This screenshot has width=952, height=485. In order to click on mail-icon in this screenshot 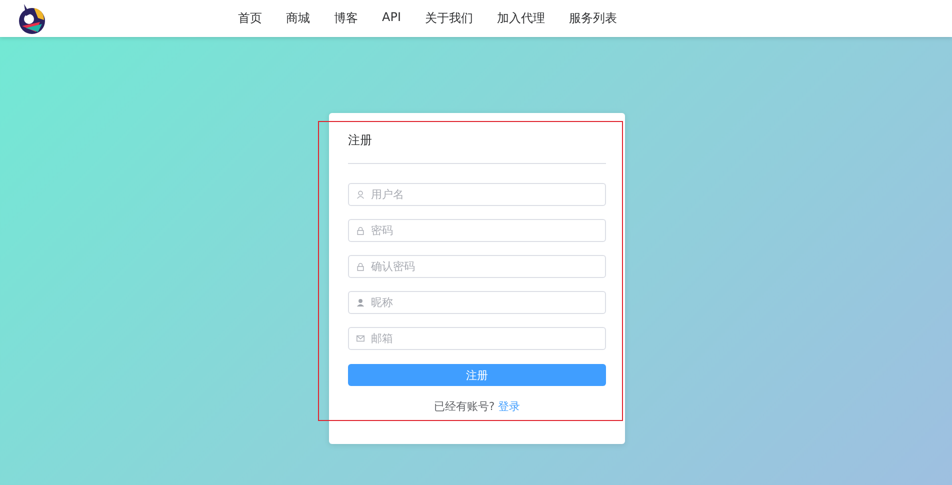, I will do `click(360, 338)`.